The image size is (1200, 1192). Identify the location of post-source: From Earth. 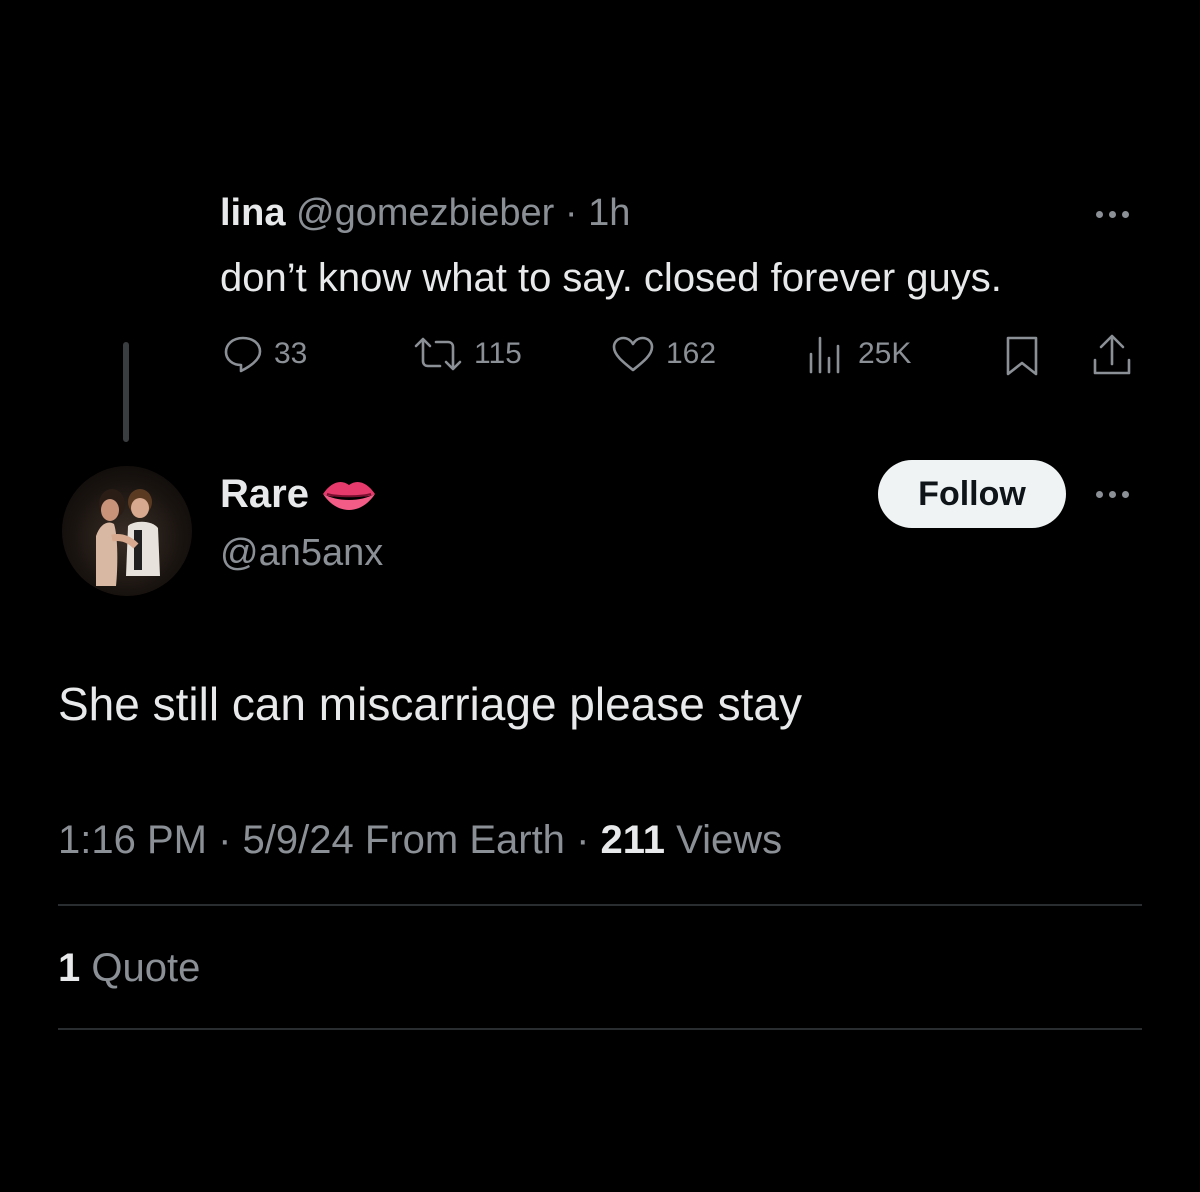
(464, 840).